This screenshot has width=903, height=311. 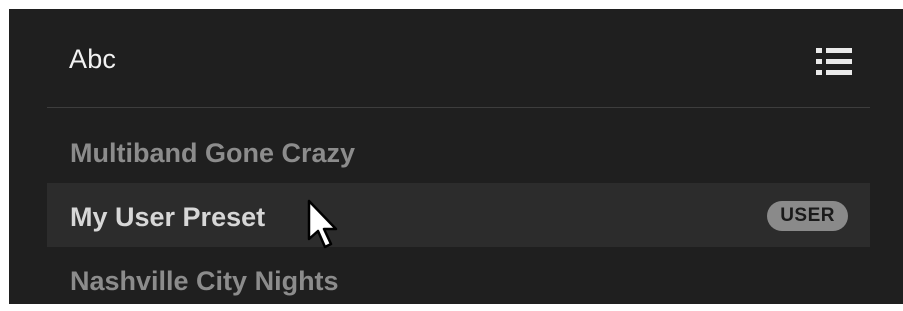 I want to click on list-menu-button, so click(x=834, y=62).